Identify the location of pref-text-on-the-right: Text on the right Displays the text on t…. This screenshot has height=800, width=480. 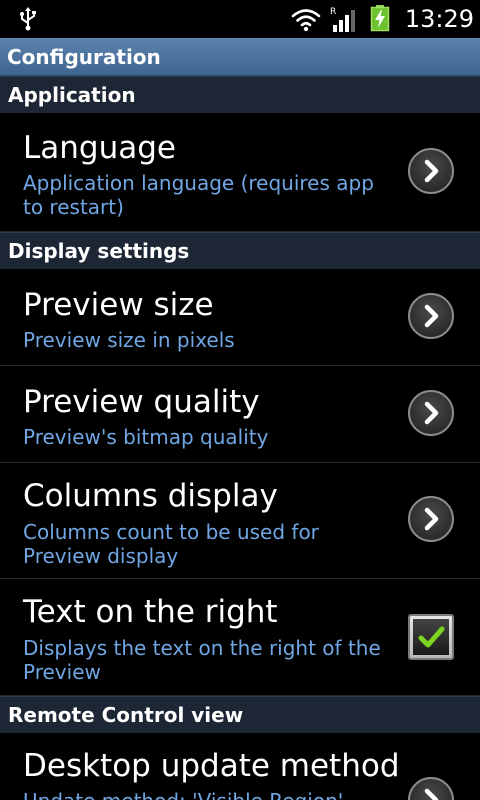
(240, 637).